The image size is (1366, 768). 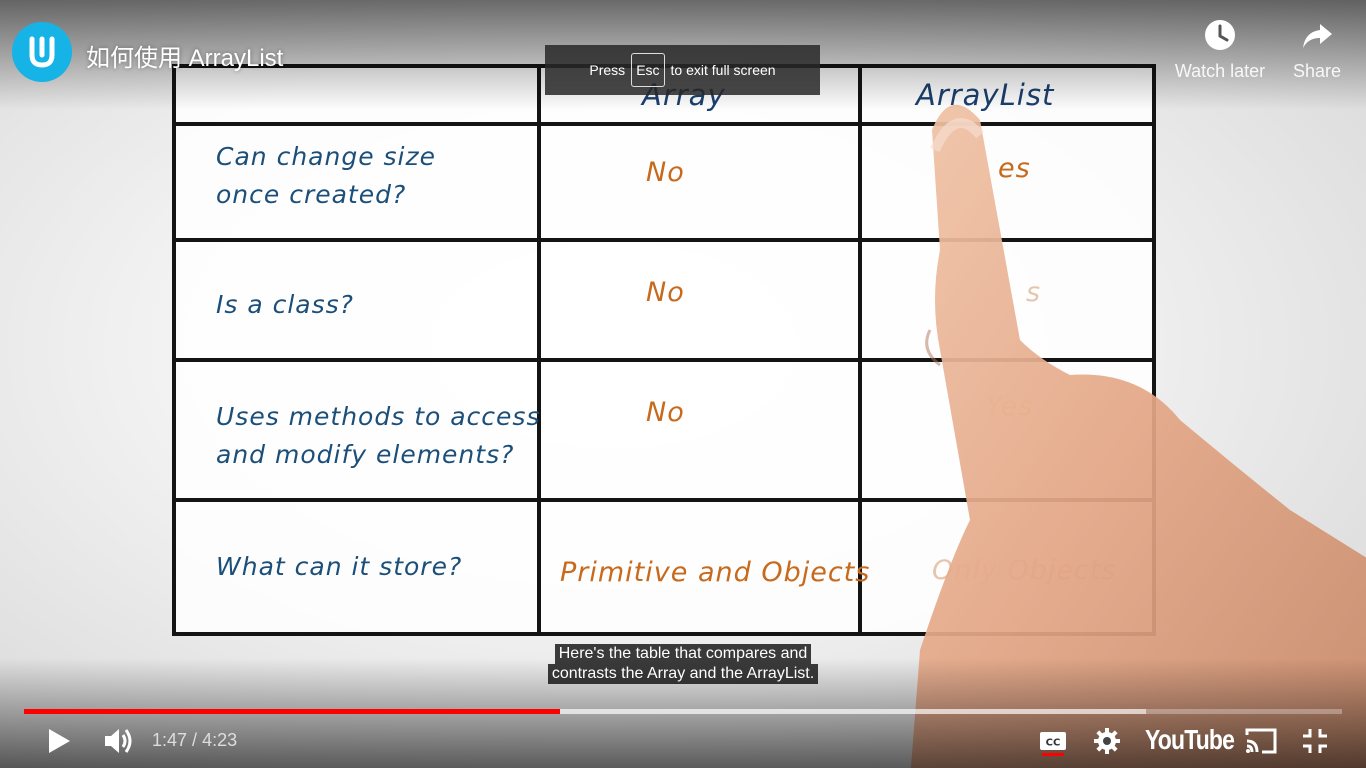 I want to click on cast-icon, so click(x=1261, y=741).